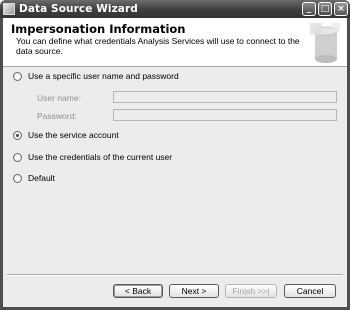 The image size is (350, 310). What do you see at coordinates (57, 116) in the screenshot?
I see `password-label: Password:` at bounding box center [57, 116].